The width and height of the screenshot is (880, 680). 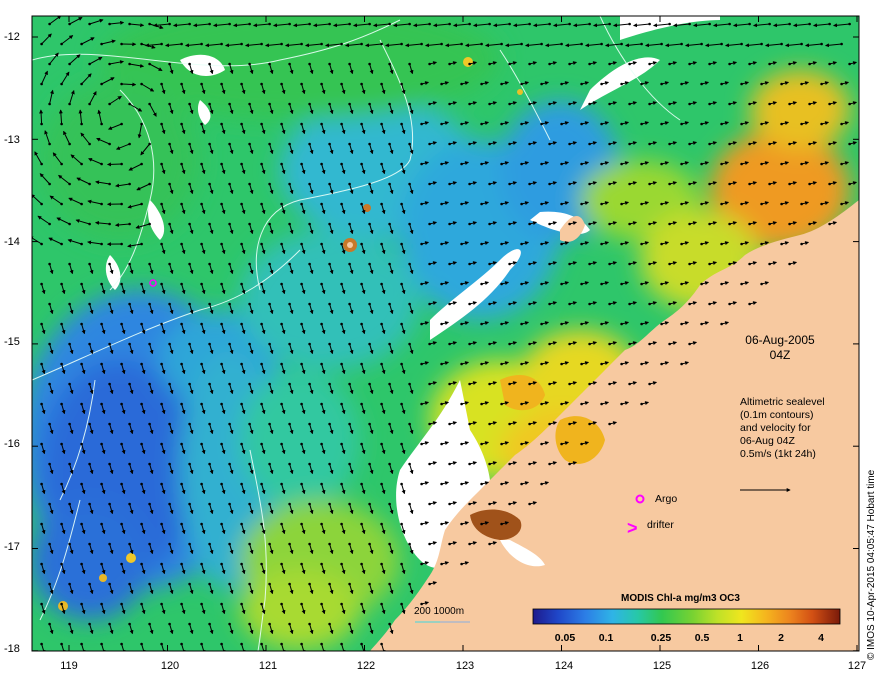 What do you see at coordinates (12, 140) in the screenshot?
I see `lat-tick-label: -13` at bounding box center [12, 140].